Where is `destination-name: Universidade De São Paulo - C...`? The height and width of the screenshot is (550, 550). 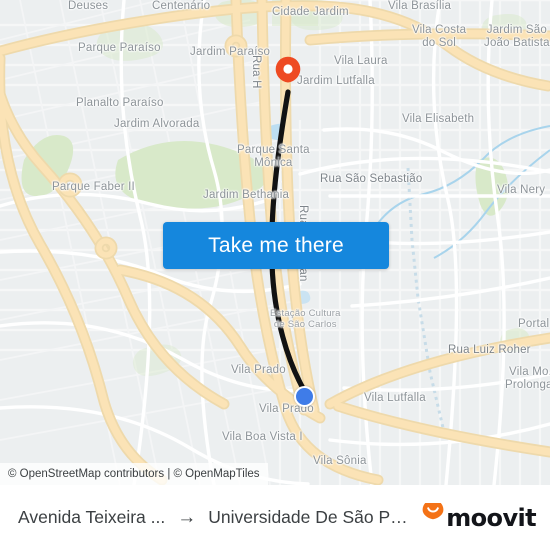 destination-name: Universidade De São Paulo - C... is located at coordinates (312, 517).